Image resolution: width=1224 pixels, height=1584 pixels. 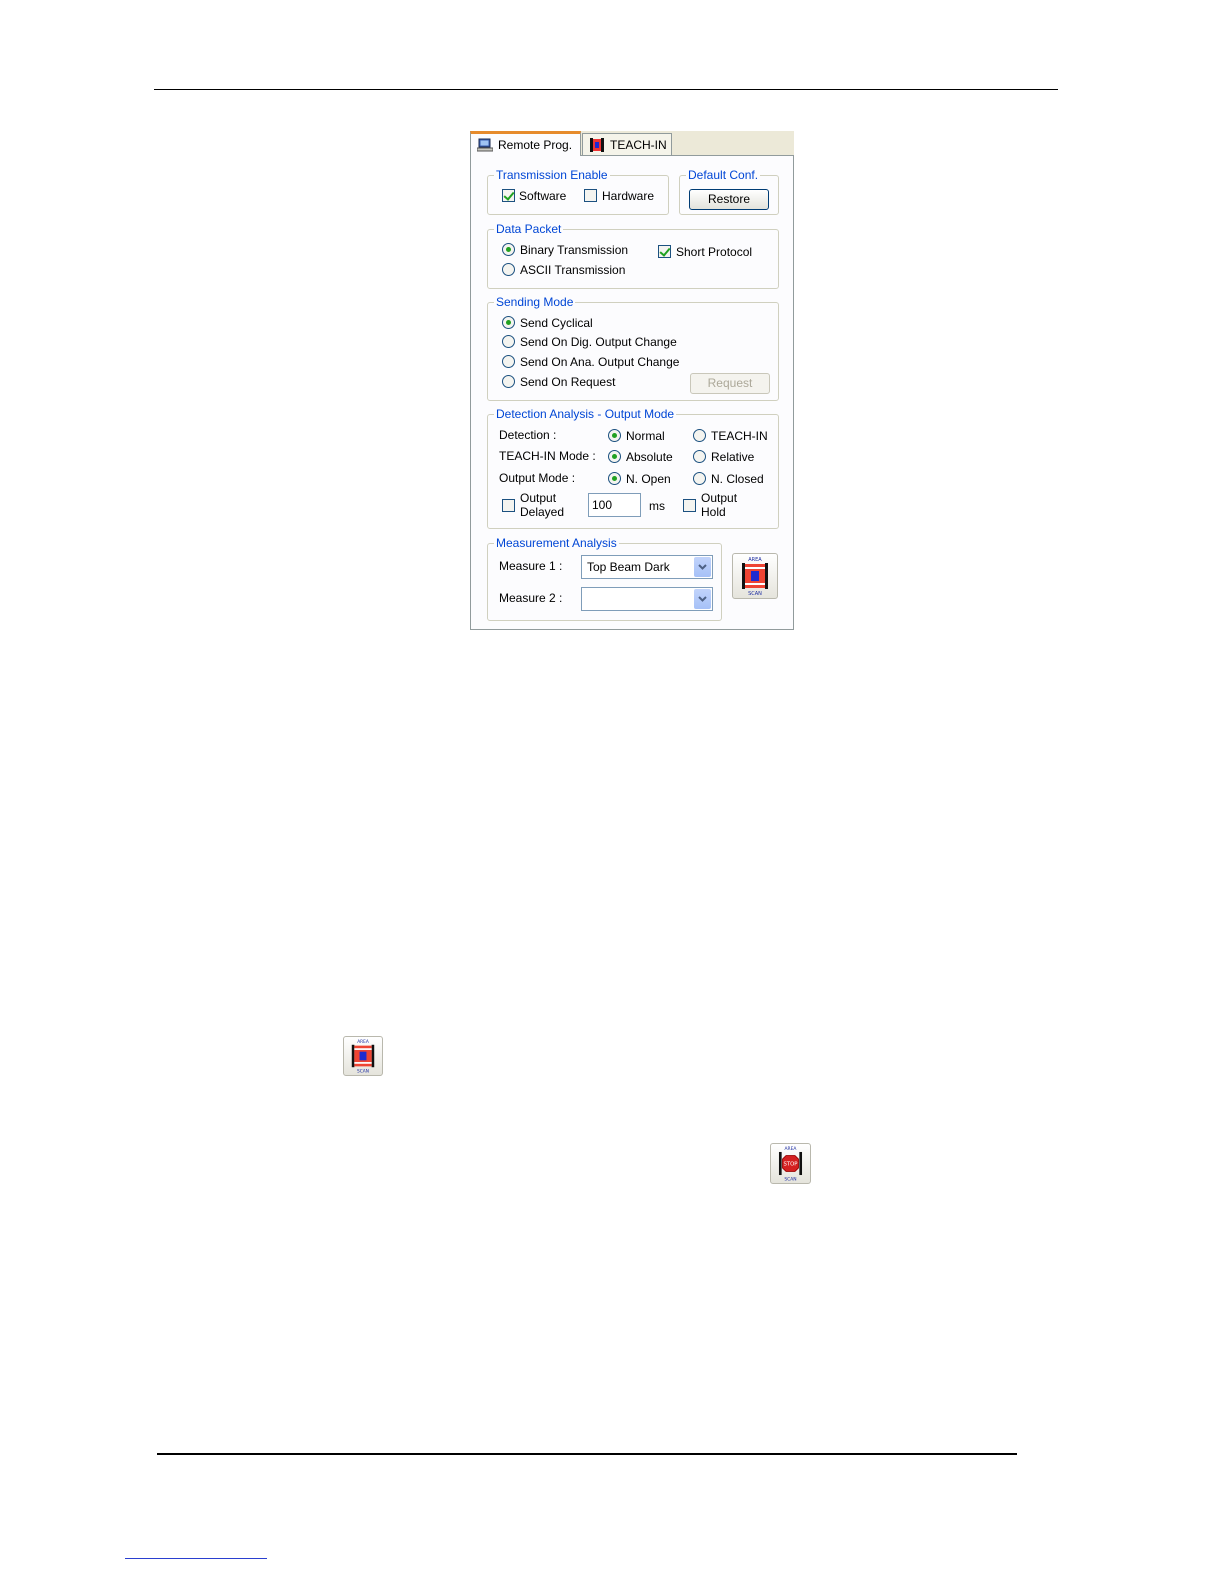 What do you see at coordinates (614, 435) in the screenshot?
I see `detection-normal-radio` at bounding box center [614, 435].